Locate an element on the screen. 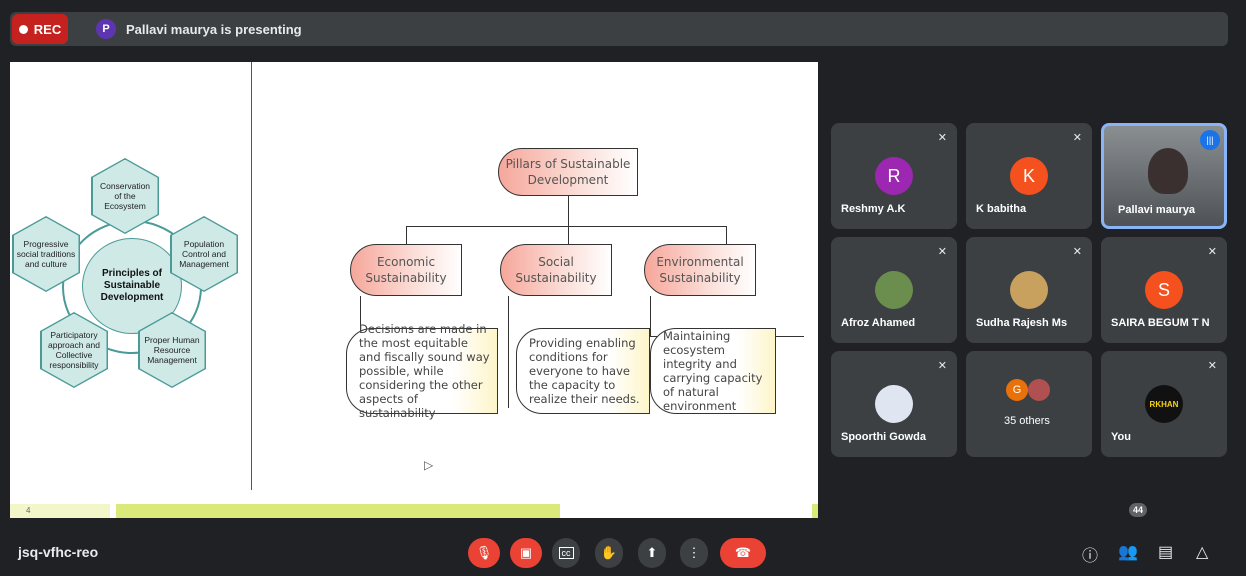 The height and width of the screenshot is (576, 1246). speaking-indicator-icon: ||| is located at coordinates (1210, 140).